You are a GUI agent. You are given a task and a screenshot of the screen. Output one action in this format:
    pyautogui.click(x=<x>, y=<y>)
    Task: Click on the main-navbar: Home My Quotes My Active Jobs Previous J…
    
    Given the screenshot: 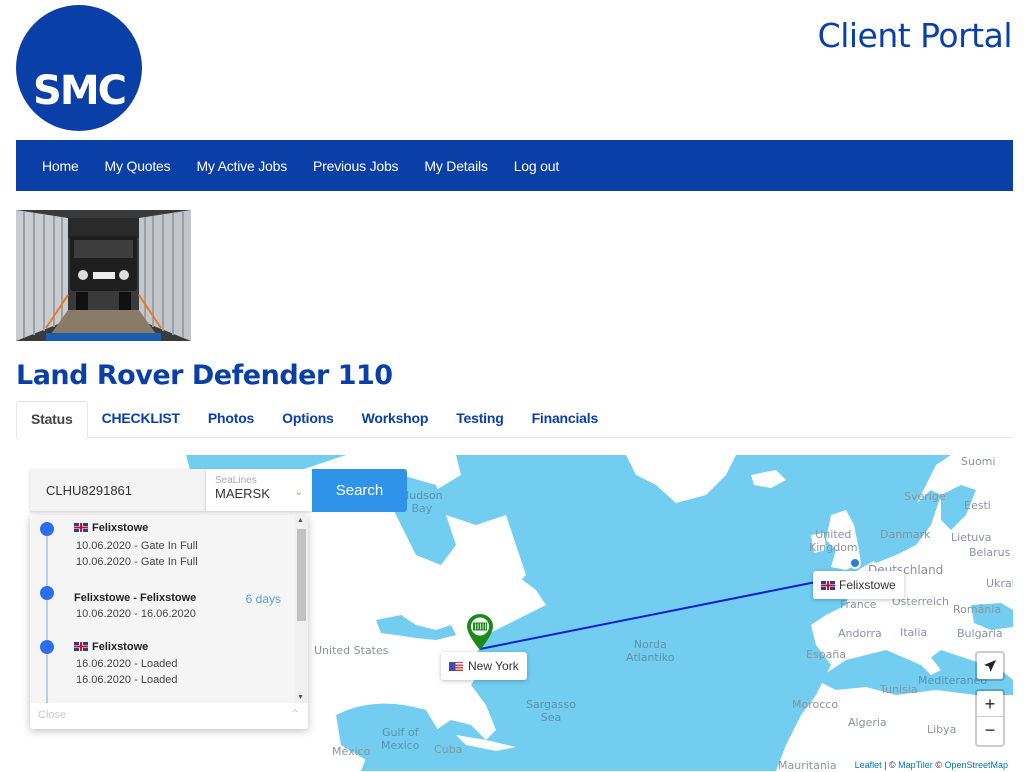 What is the action you would take?
    pyautogui.click(x=514, y=165)
    